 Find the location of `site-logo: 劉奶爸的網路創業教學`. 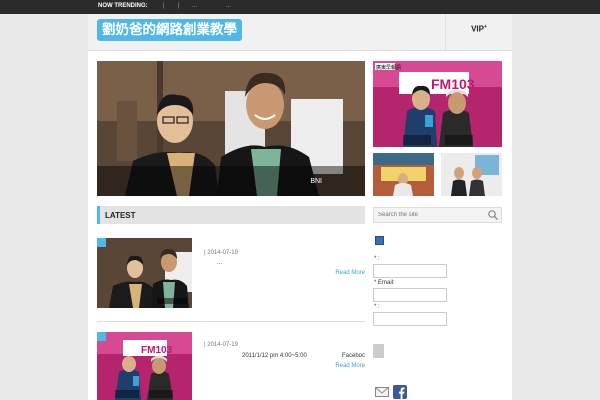

site-logo: 劉奶爸的網路創業教學 is located at coordinates (169, 30).